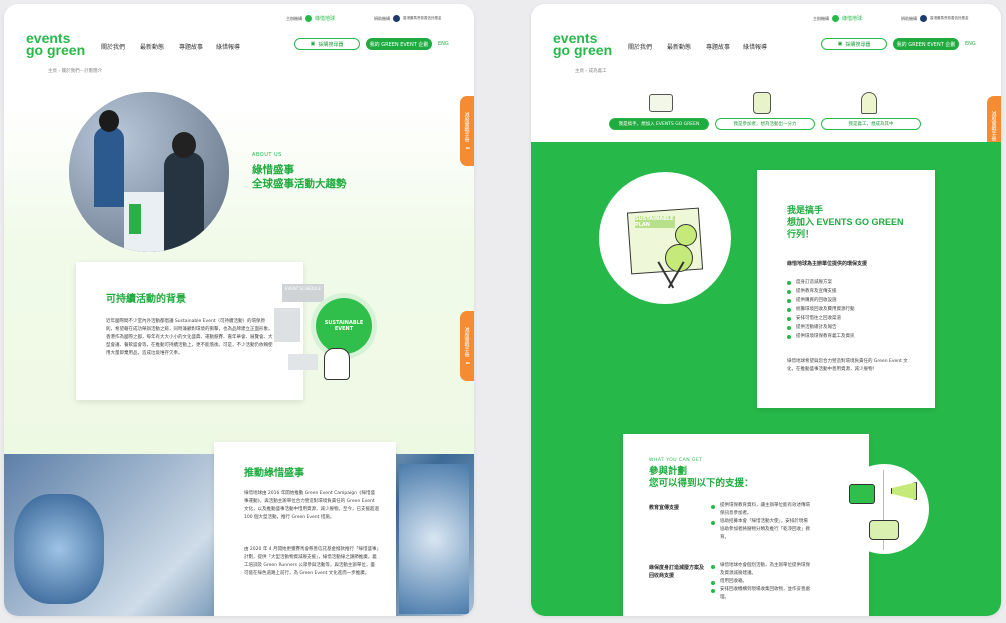 This screenshot has height=623, width=1006. What do you see at coordinates (337, 364) in the screenshot?
I see `hand-pointer-icon` at bounding box center [337, 364].